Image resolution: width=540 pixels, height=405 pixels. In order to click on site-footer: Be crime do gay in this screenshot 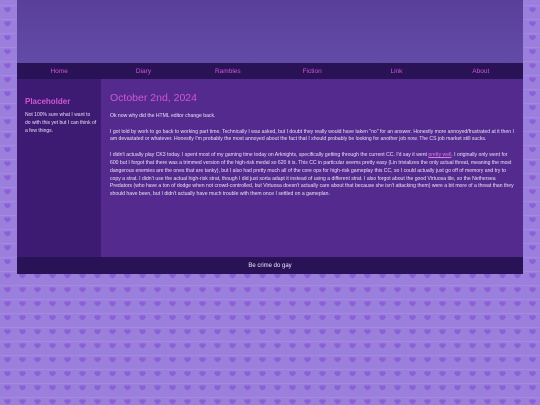, I will do `click(270, 265)`.